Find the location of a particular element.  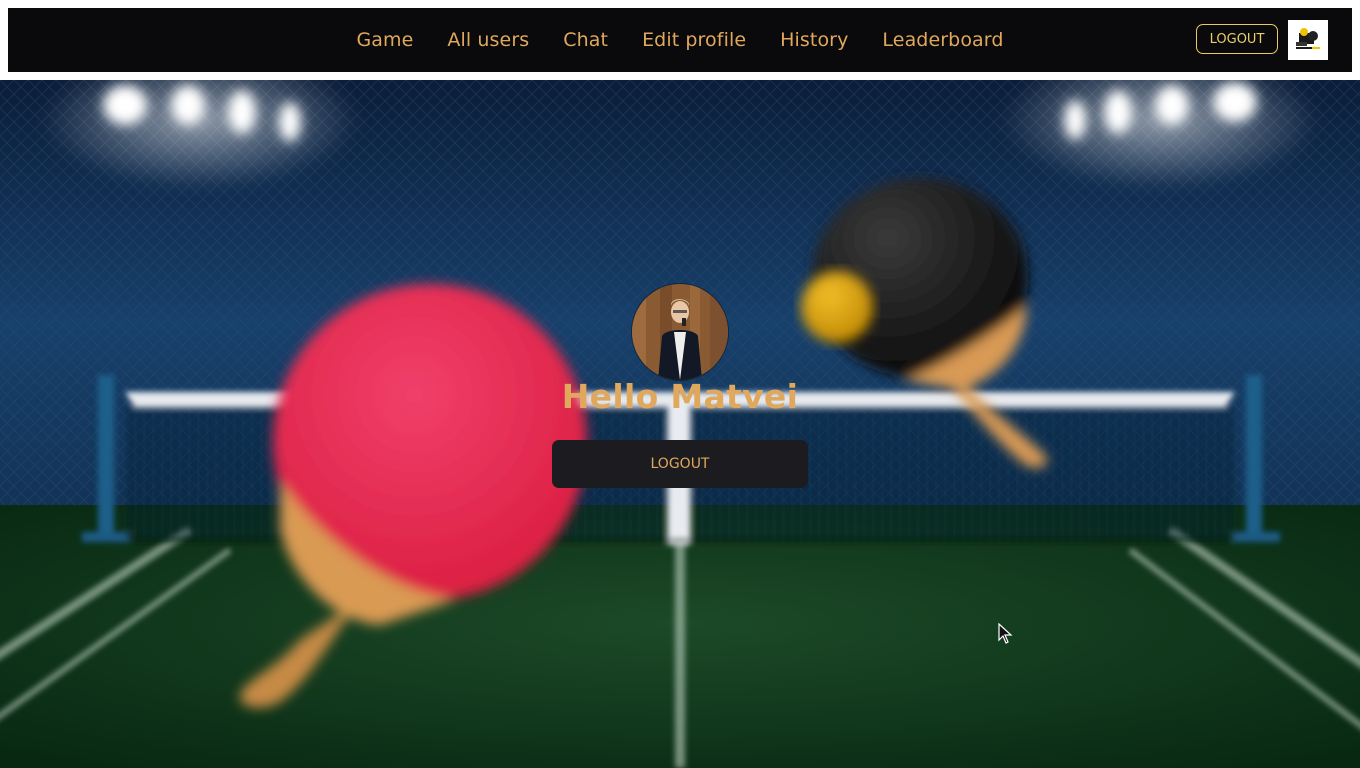

nav-link-chat: Chat is located at coordinates (585, 40).